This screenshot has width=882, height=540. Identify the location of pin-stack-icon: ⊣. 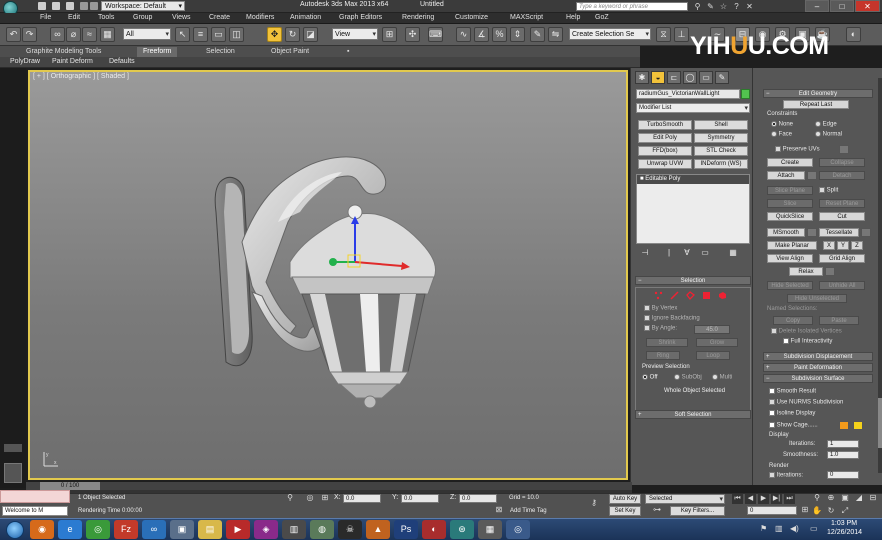
(645, 253).